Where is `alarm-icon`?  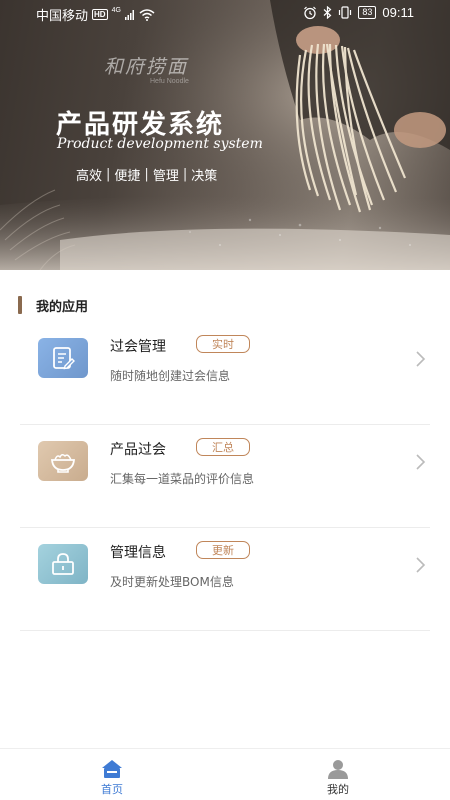
alarm-icon is located at coordinates (310, 12).